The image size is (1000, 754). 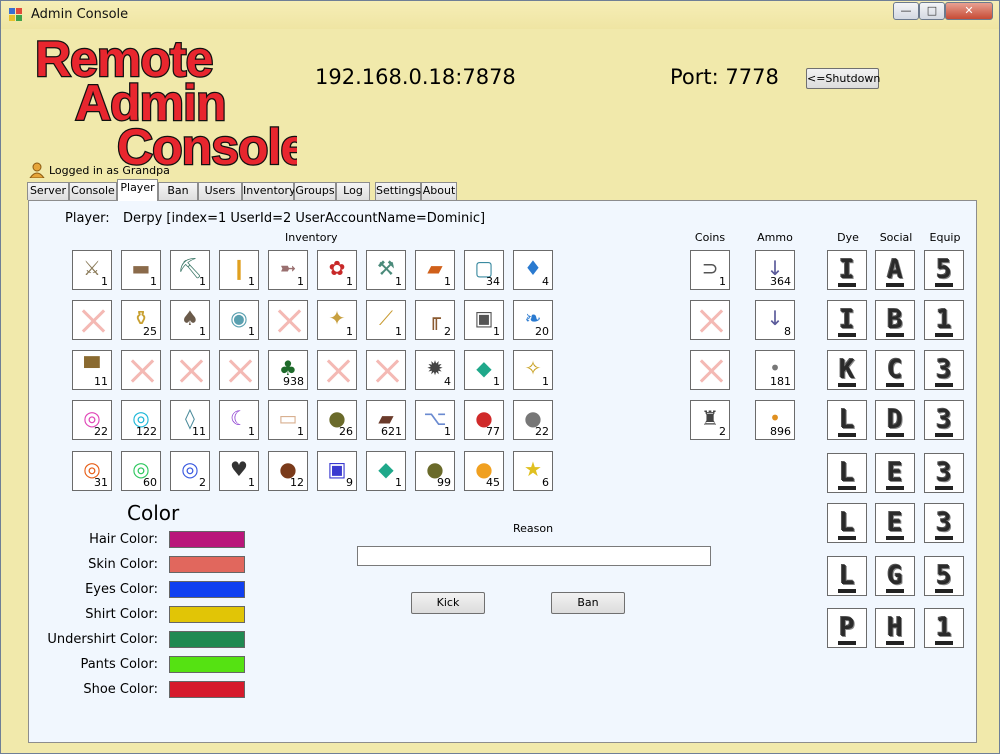 I want to click on inventory-slot: ▣ 1, so click(x=484, y=320).